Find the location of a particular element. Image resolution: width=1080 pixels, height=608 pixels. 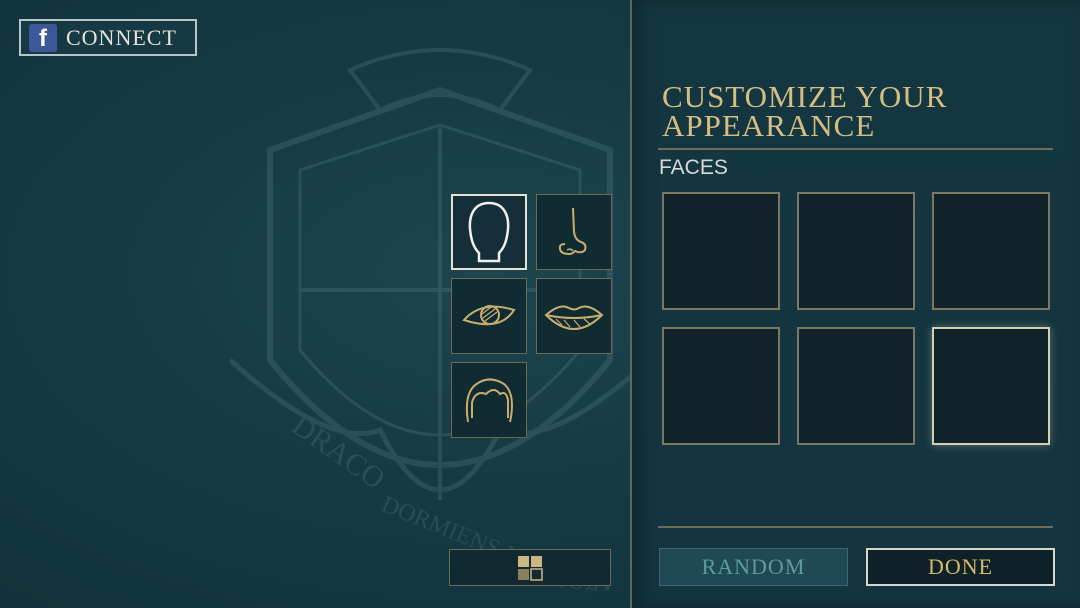

feature-face-button is located at coordinates (489, 232).